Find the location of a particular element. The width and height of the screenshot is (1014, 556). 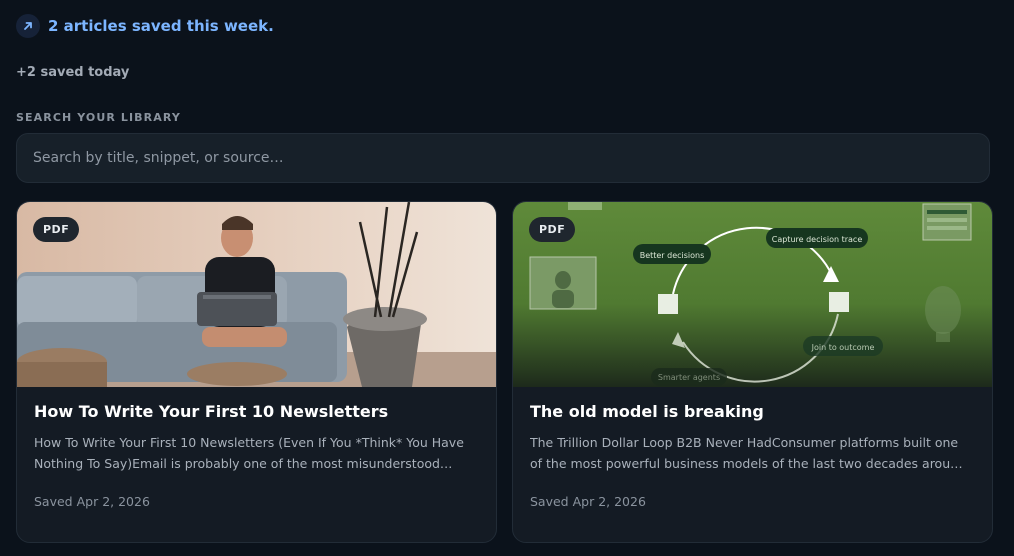

diagram-label-join-to-outcome: Join to outcome is located at coordinates (843, 347).